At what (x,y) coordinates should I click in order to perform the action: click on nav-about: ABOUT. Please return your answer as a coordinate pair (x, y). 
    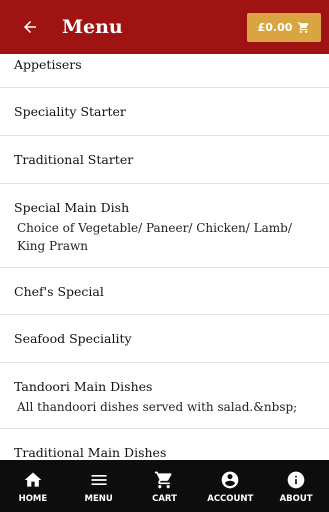
    Looking at the image, I should click on (296, 486).